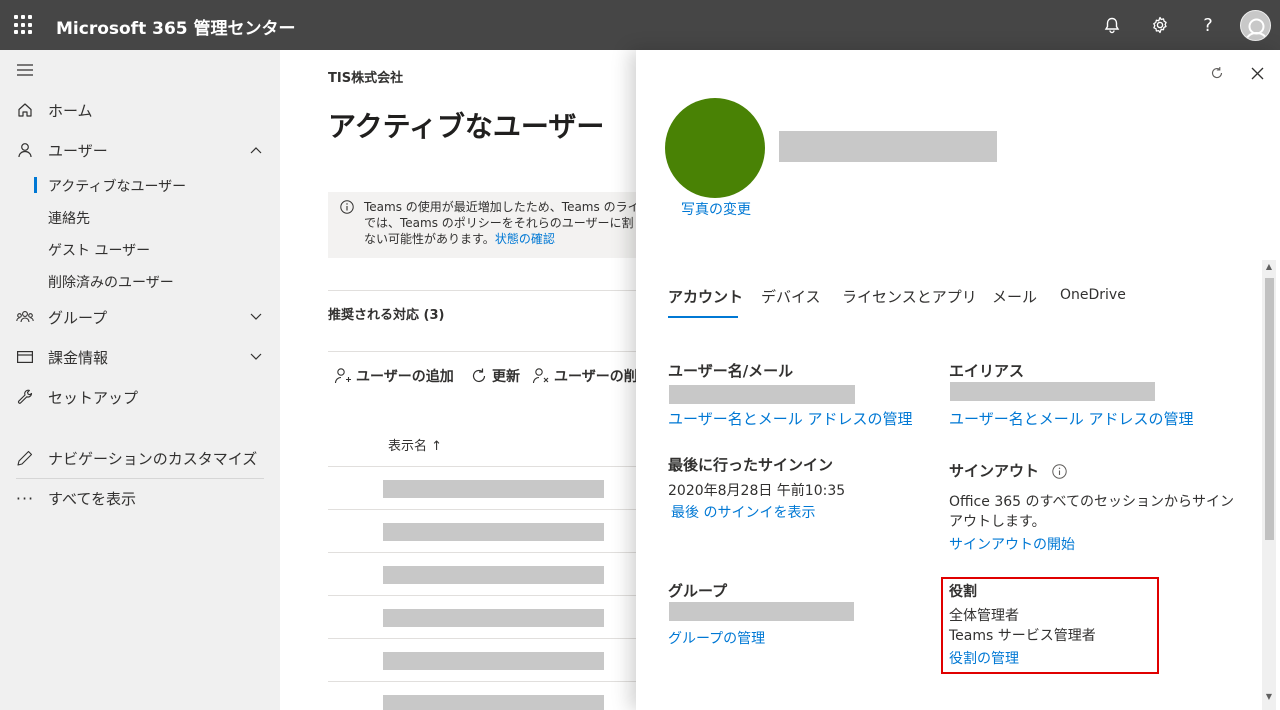 The height and width of the screenshot is (710, 1280). What do you see at coordinates (25, 397) in the screenshot?
I see `wrench-icon` at bounding box center [25, 397].